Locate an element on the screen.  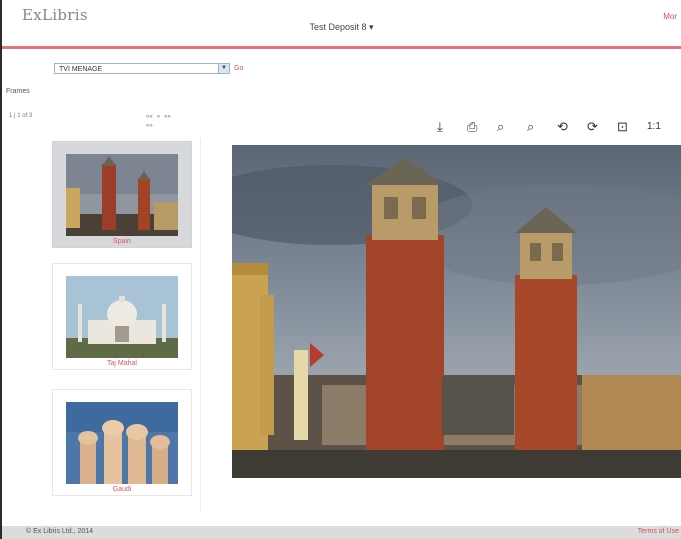
fit-window-icon: ⊡ is located at coordinates (622, 127).